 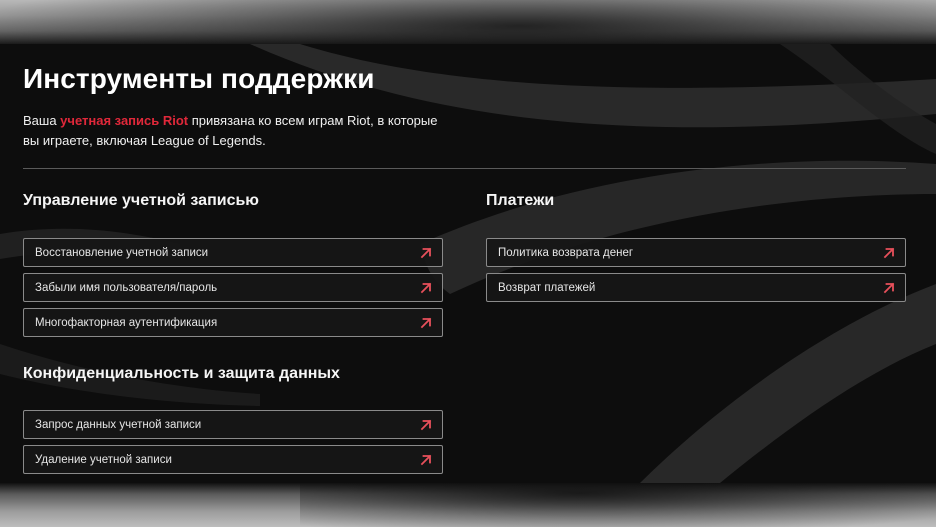 I want to click on multi-factor-authentication-link: Многофакторная аутентификация, so click(x=233, y=322).